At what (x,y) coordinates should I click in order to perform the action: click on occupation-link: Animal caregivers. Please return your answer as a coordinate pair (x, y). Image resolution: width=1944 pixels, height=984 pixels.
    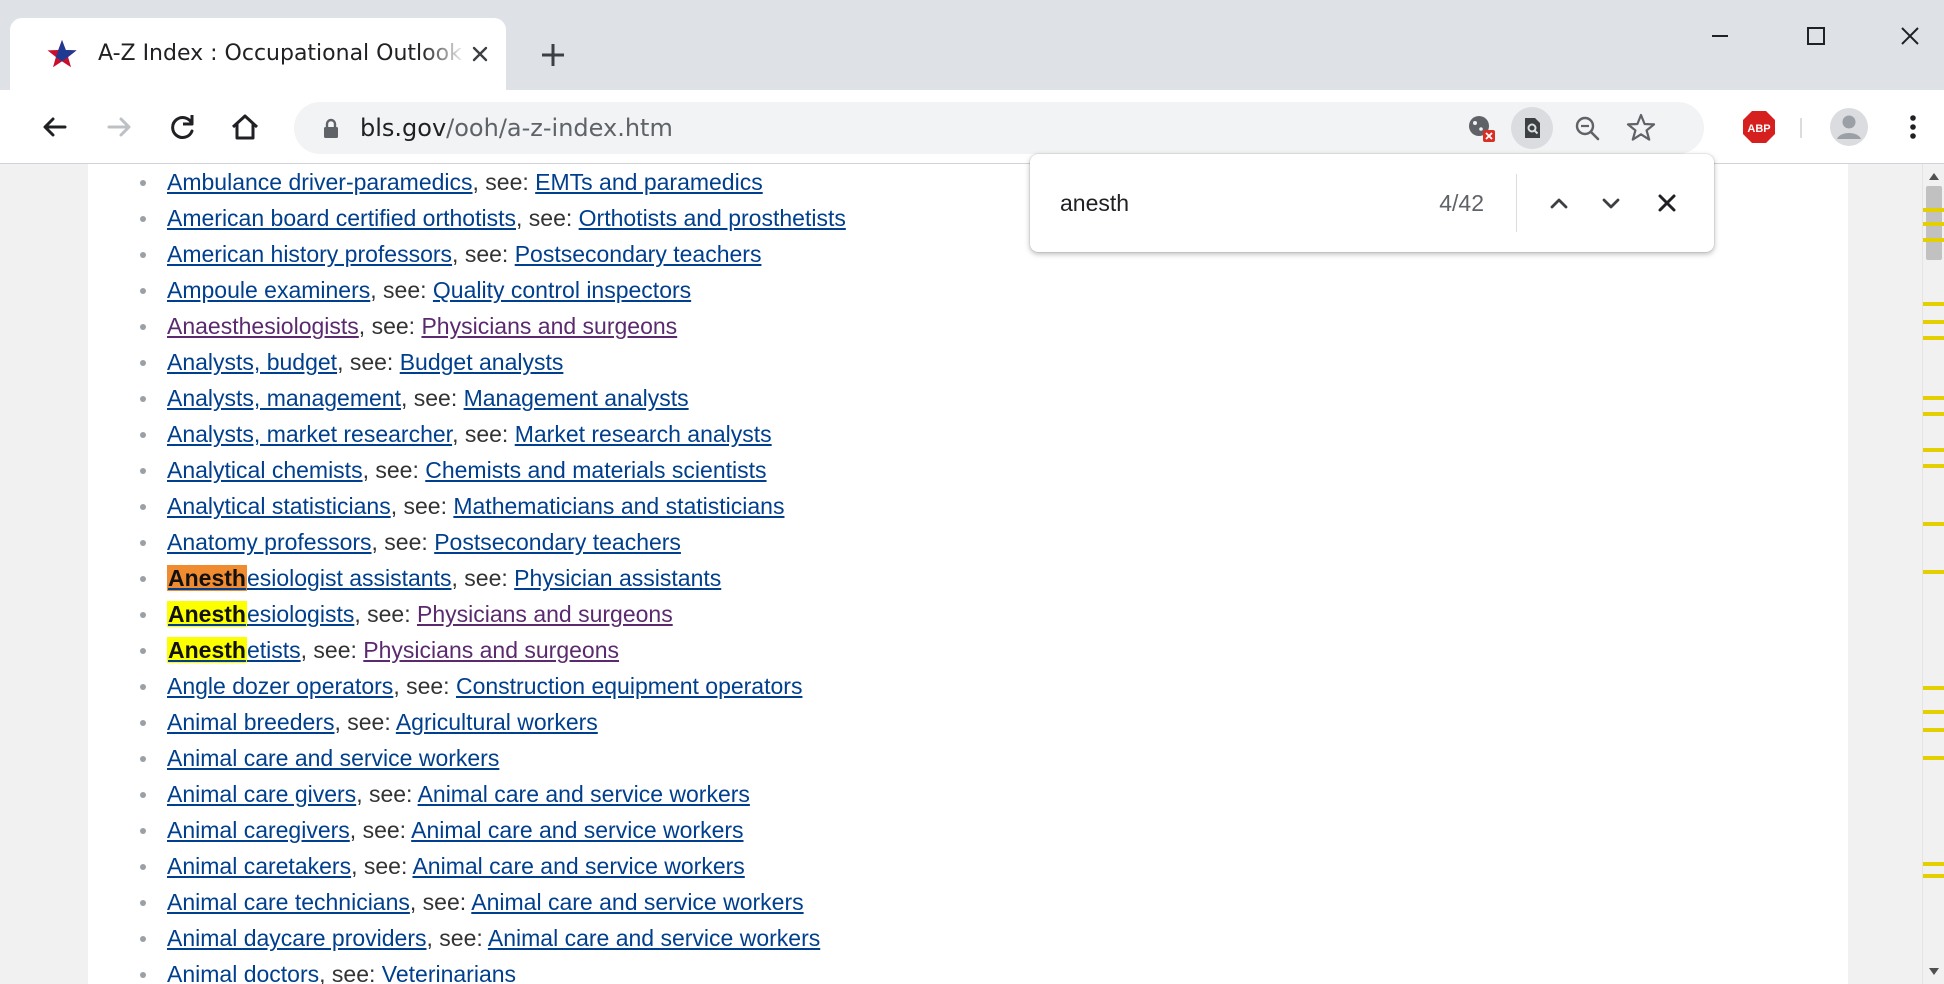
    Looking at the image, I should click on (258, 830).